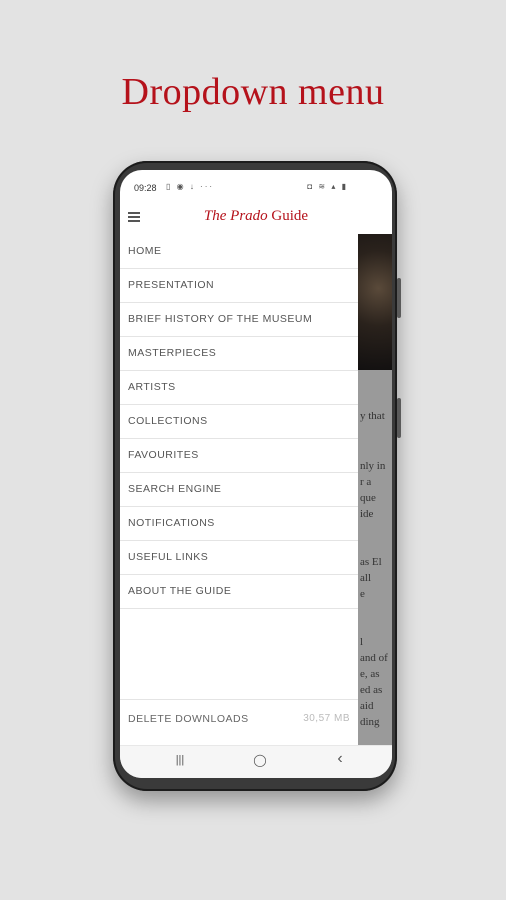 The height and width of the screenshot is (900, 506). What do you see at coordinates (340, 760) in the screenshot?
I see `back-icon: ‹` at bounding box center [340, 760].